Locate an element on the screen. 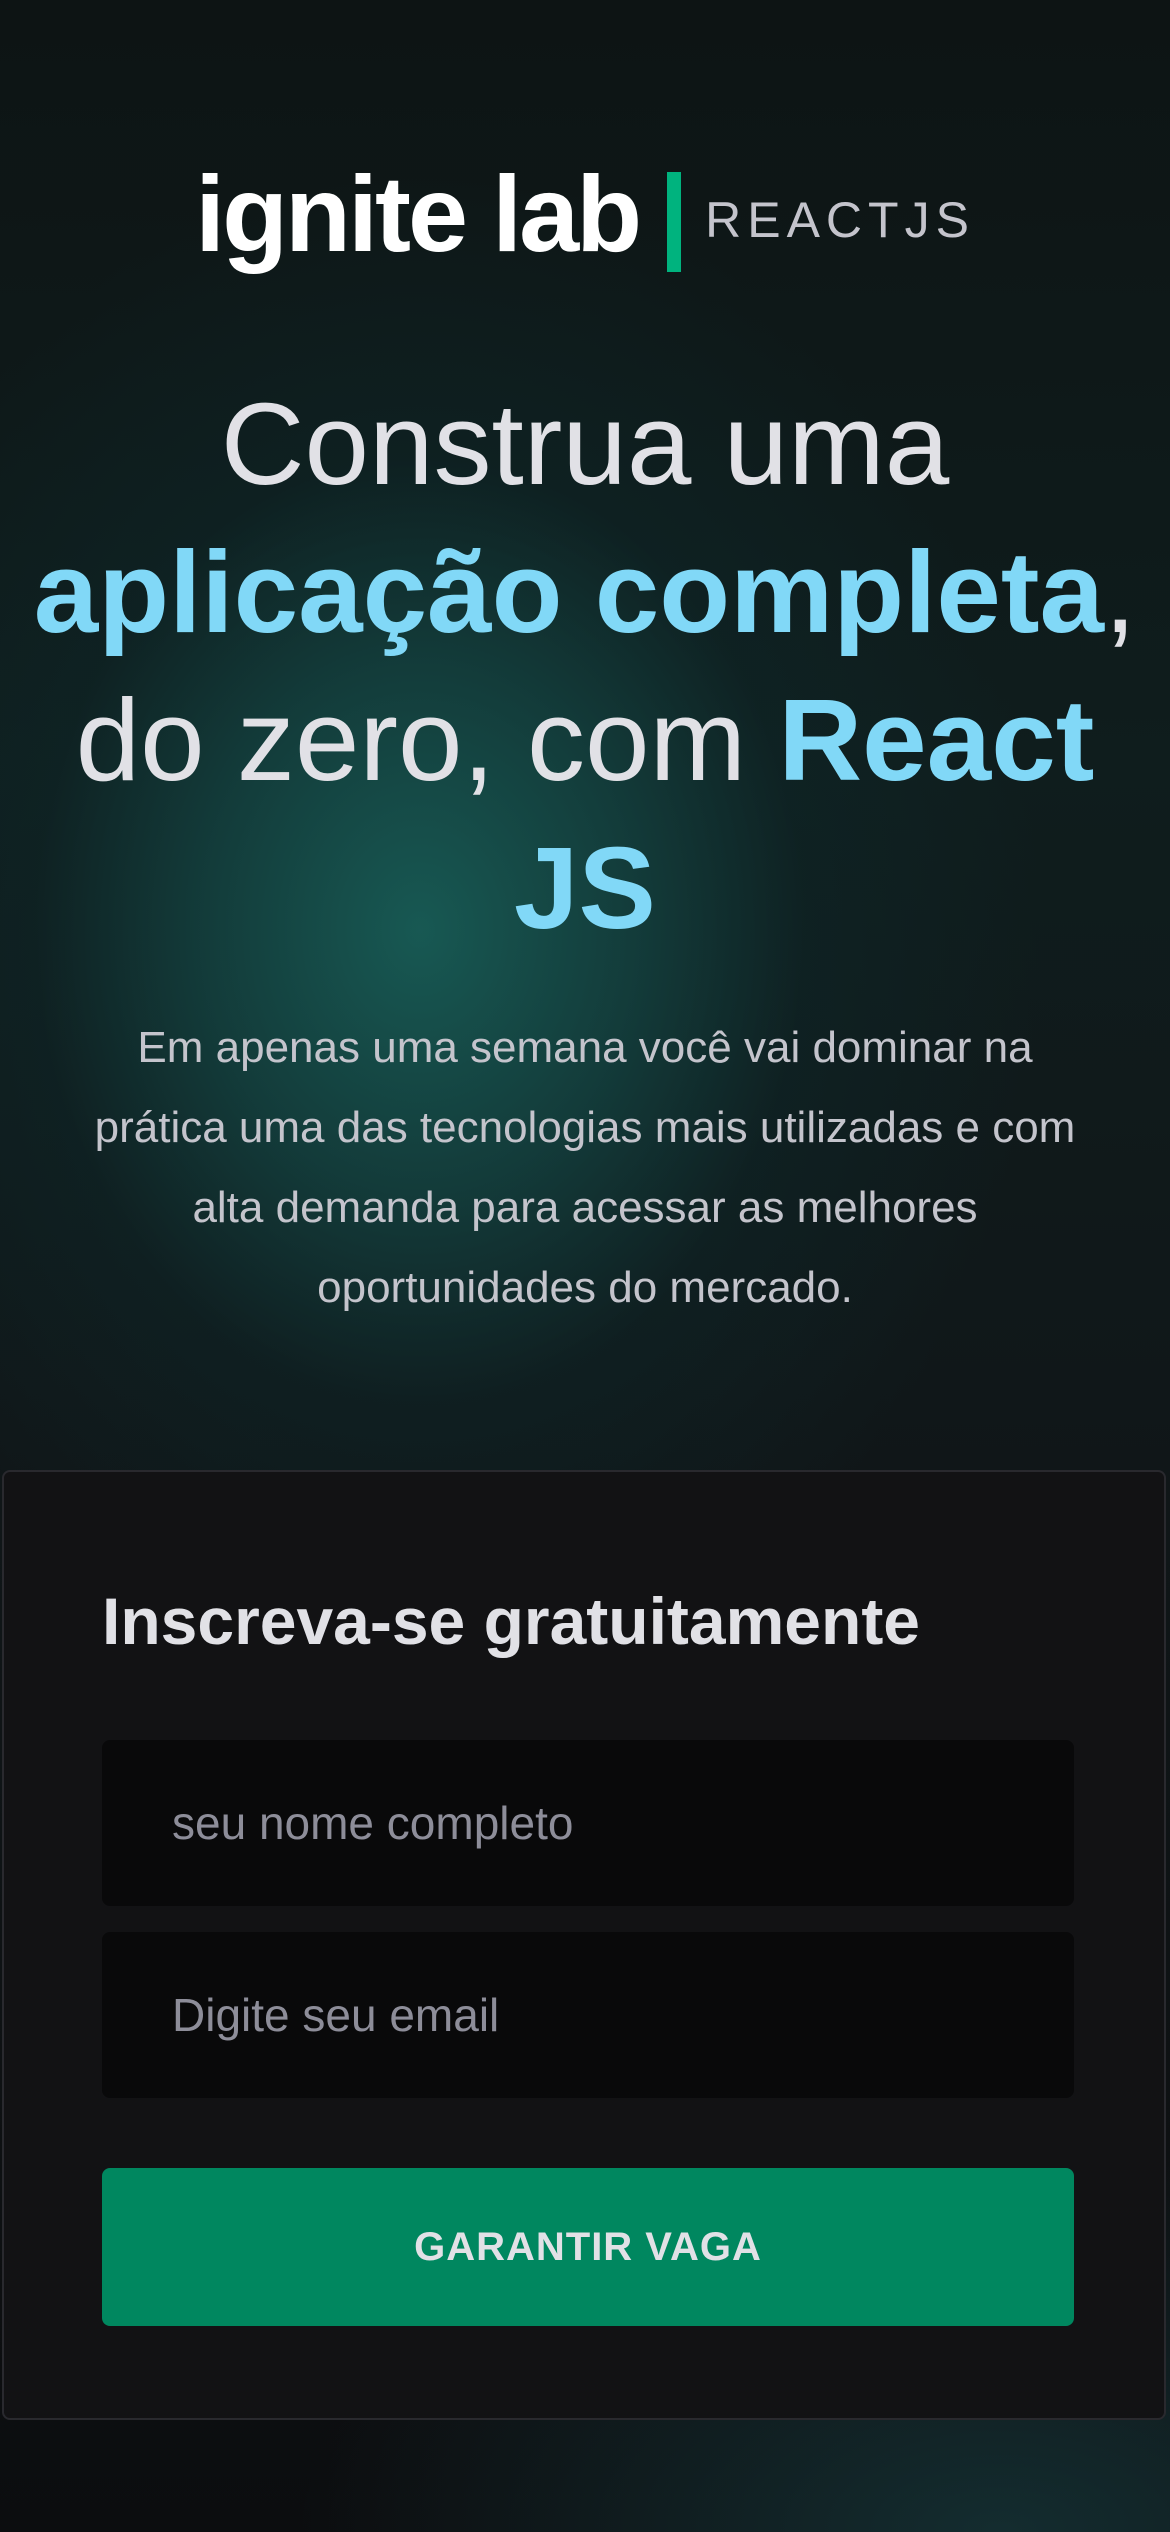  ignite-lab-logo: ignite lab is located at coordinates (418, 213).